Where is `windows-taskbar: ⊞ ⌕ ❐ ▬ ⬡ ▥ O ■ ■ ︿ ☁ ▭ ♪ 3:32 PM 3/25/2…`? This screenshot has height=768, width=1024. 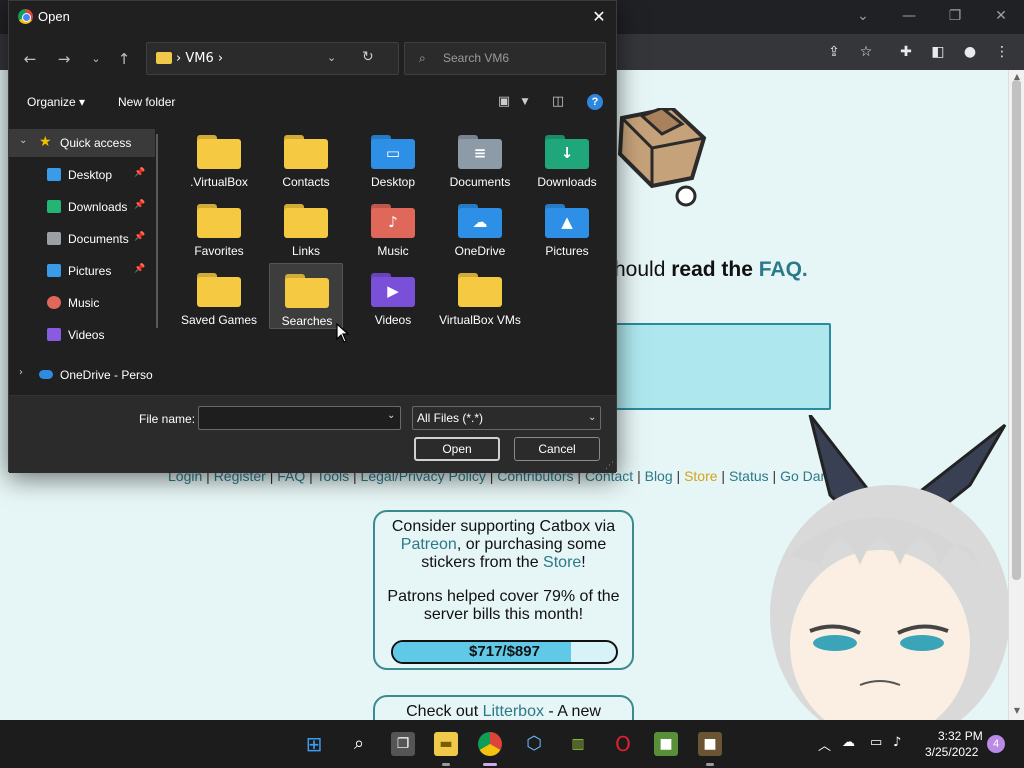 windows-taskbar: ⊞ ⌕ ❐ ▬ ⬡ ▥ O ■ ■ ︿ ☁ ▭ ♪ 3:32 PM 3/25/2… is located at coordinates (512, 744).